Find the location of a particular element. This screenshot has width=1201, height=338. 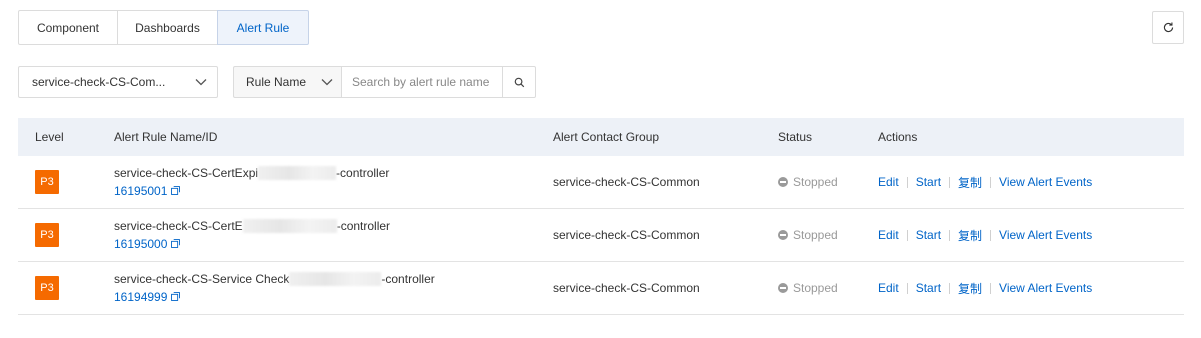

rule-name: service-check-CS-CertExpi -controller is located at coordinates (252, 173).